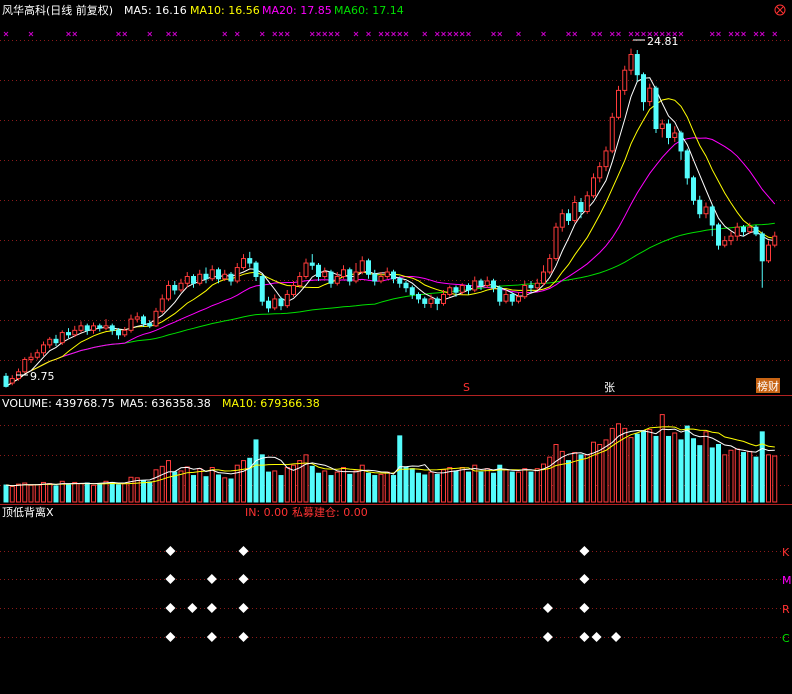 The height and width of the screenshot is (694, 792). What do you see at coordinates (155, 10) in the screenshot?
I see `ma5-label: MA5: 16.16` at bounding box center [155, 10].